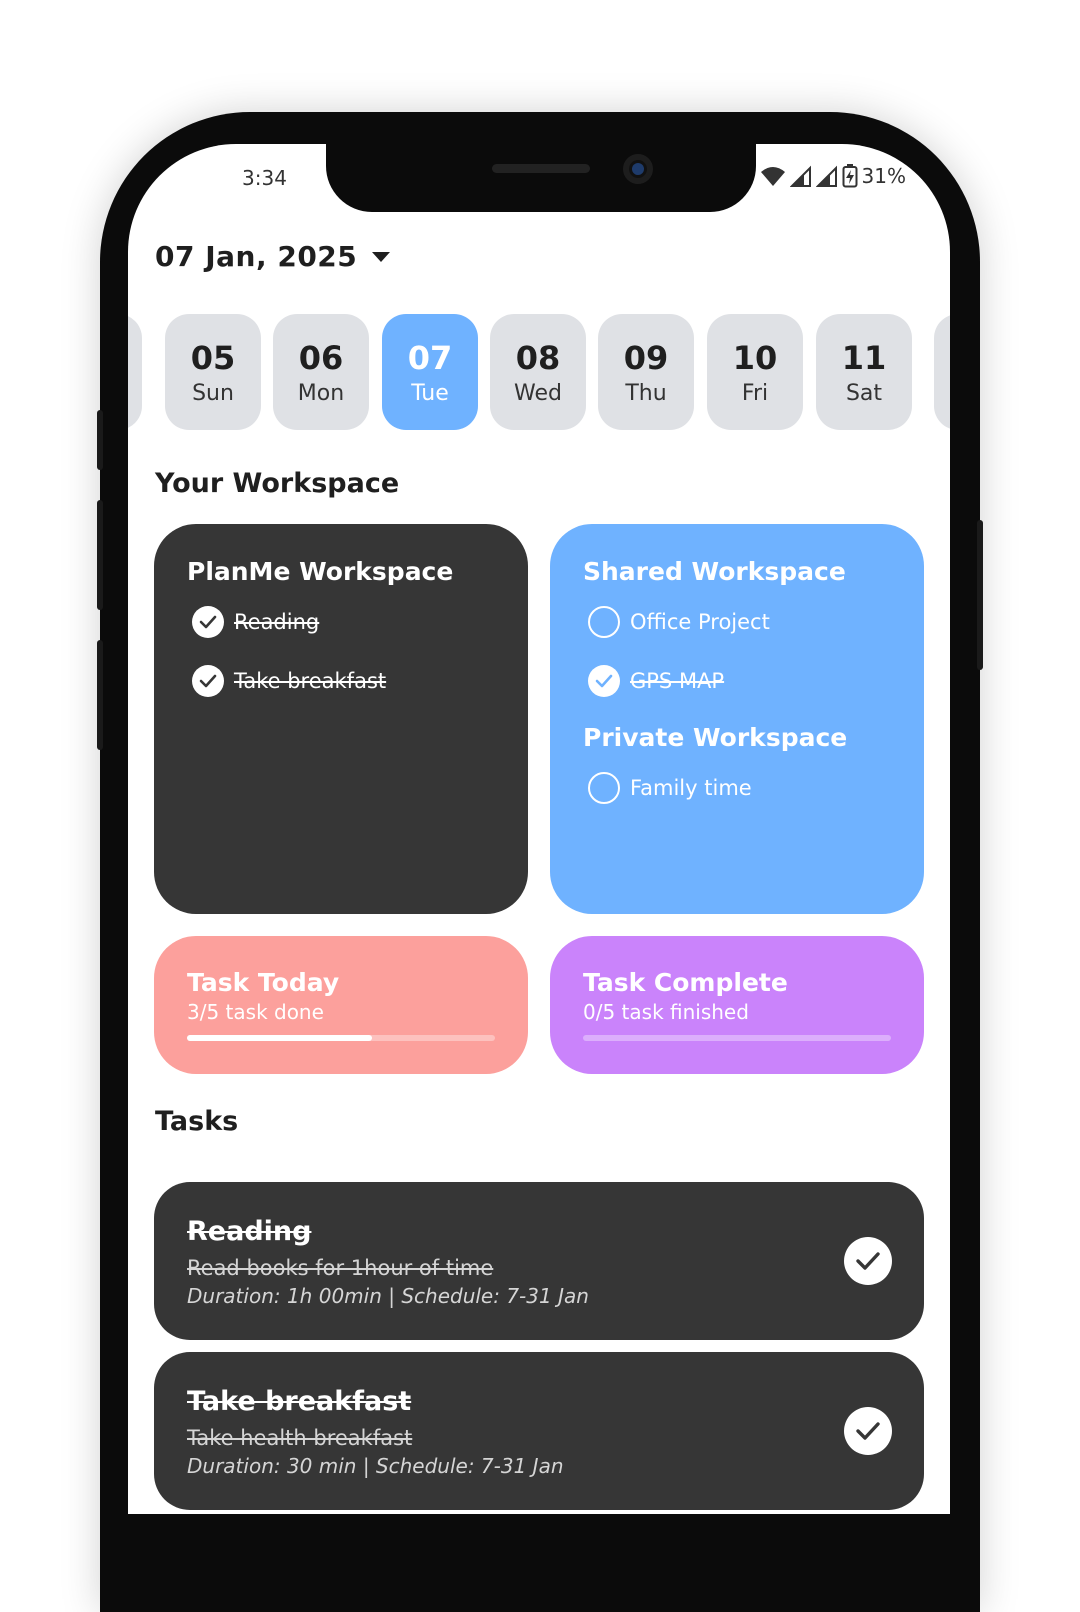  I want to click on day-chip: 06 Mon, so click(321, 372).